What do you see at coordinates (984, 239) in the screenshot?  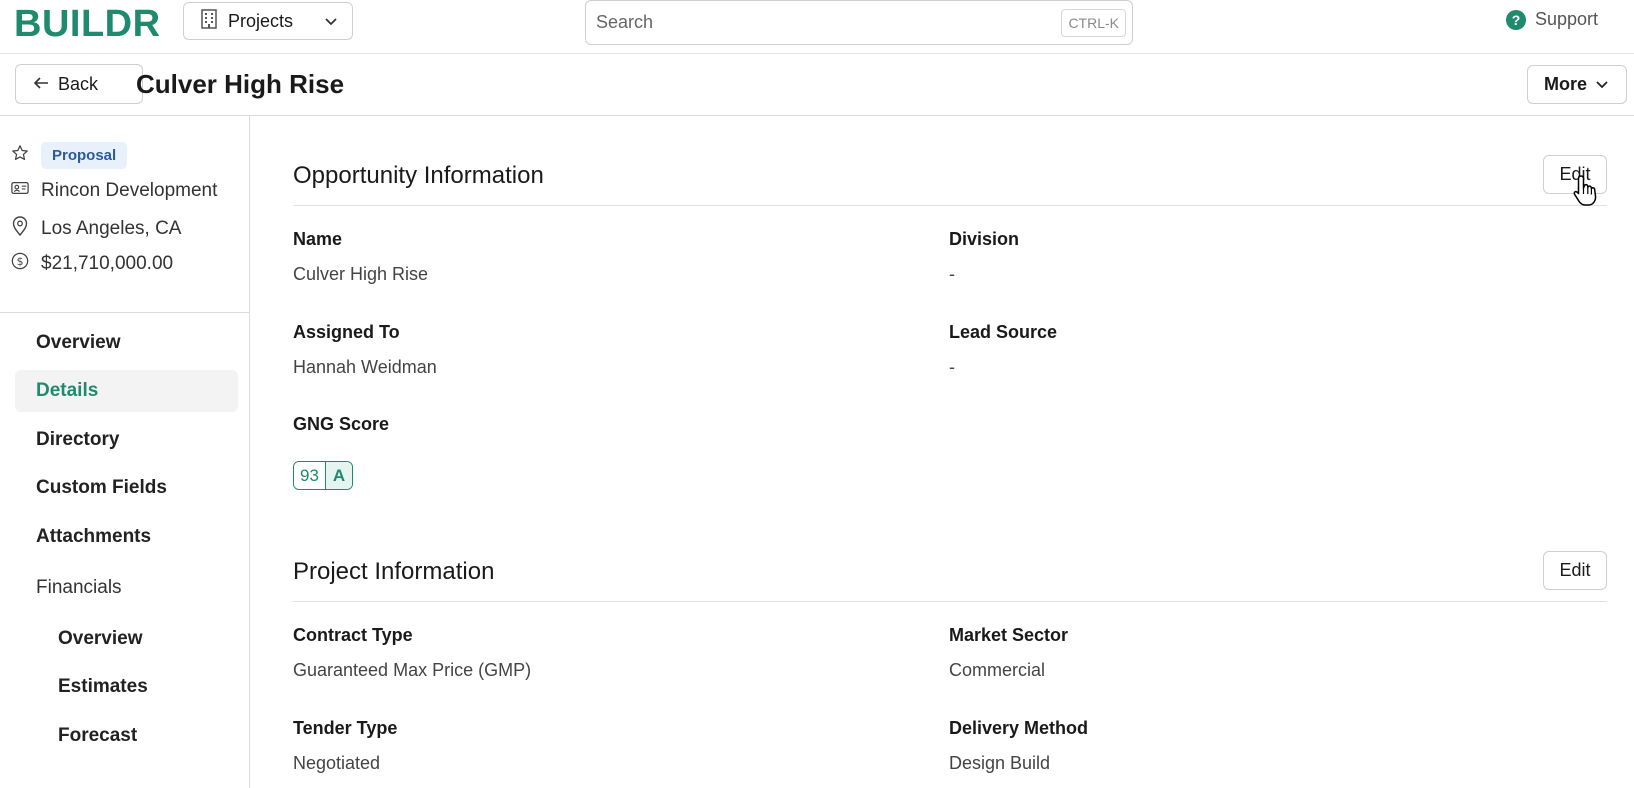 I see `division-label: Division` at bounding box center [984, 239].